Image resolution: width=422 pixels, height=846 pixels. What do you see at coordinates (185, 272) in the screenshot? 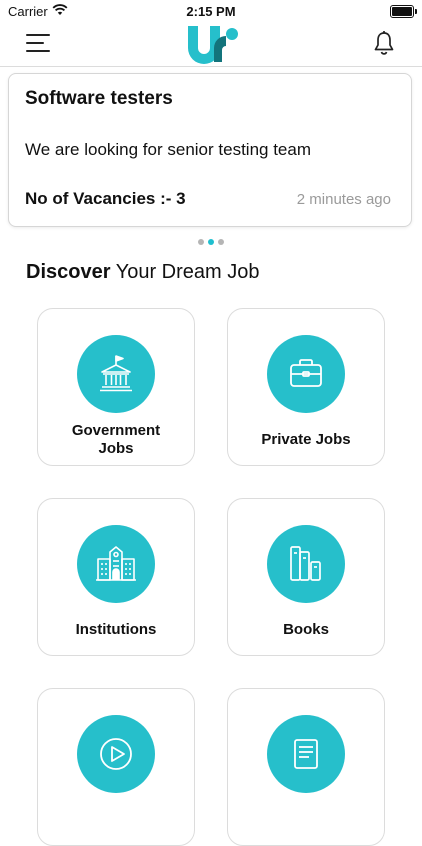
I see `section-title-rest: Your Dream Job` at bounding box center [185, 272].